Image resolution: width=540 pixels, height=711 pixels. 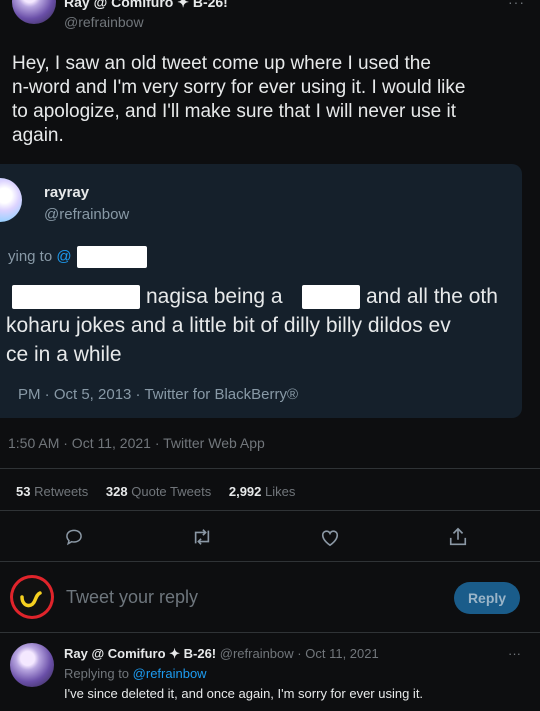 I want to click on more-options-icon: ···, so click(x=516, y=5).